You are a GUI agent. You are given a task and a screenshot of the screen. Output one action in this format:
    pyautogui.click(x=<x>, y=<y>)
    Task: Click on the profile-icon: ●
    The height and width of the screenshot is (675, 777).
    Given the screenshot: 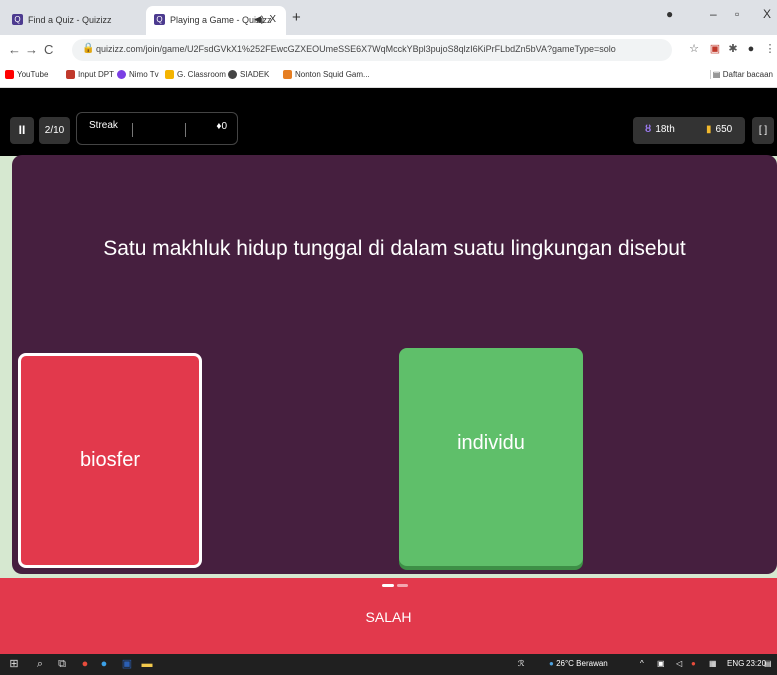 What is the action you would take?
    pyautogui.click(x=669, y=14)
    